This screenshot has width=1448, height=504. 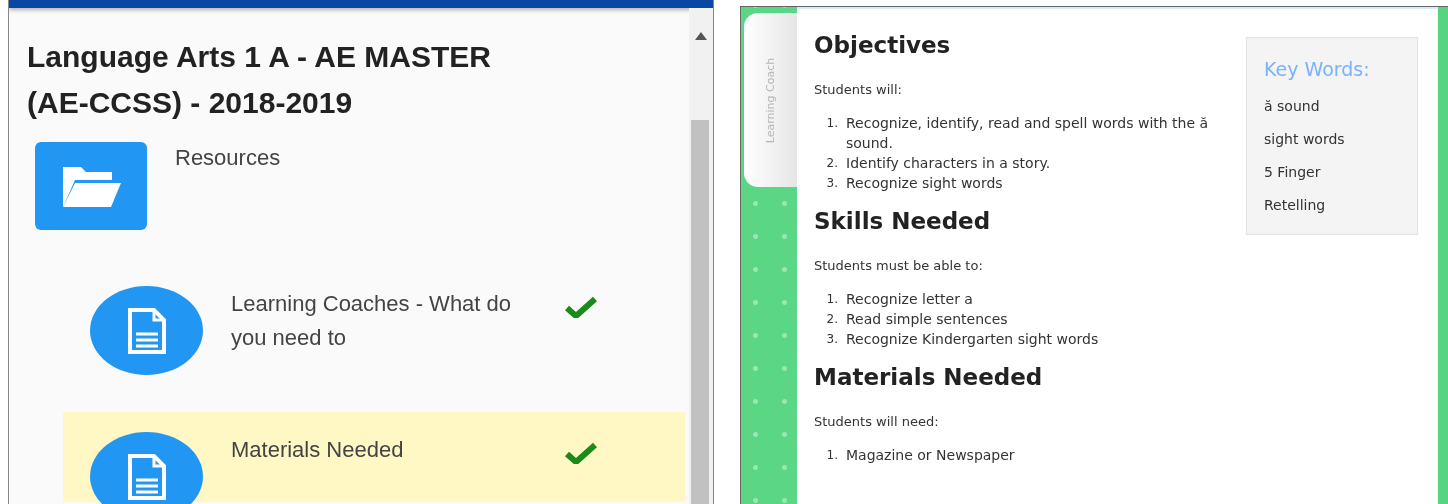 What do you see at coordinates (1305, 139) in the screenshot?
I see `key-word: sight words` at bounding box center [1305, 139].